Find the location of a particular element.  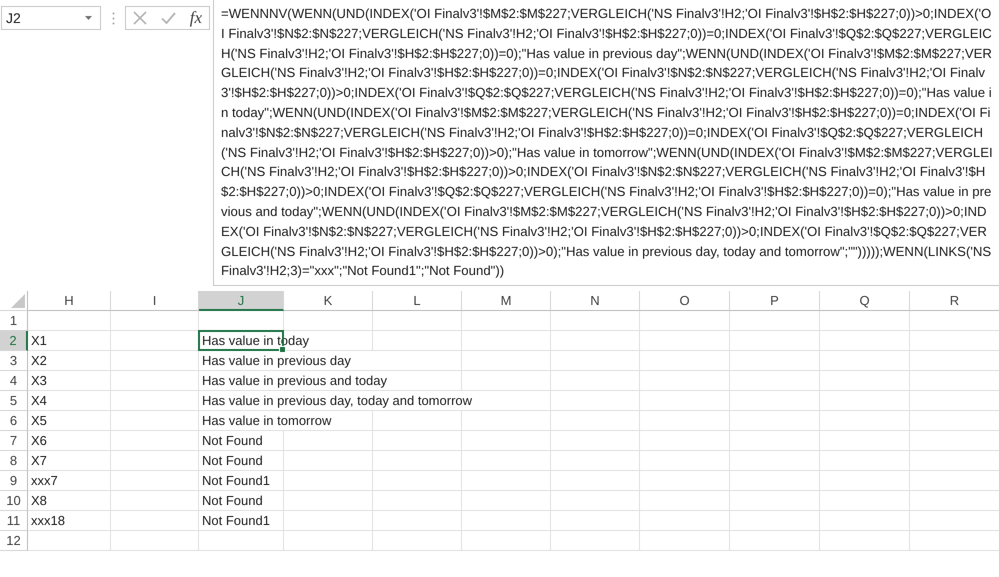

table-cell: X4 is located at coordinates (69, 401).